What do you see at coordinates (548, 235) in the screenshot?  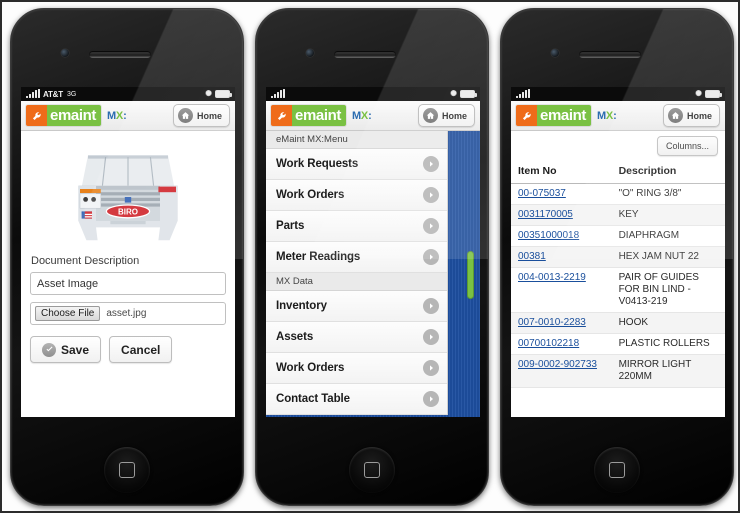 I see `item-no-link: 00351000018` at bounding box center [548, 235].